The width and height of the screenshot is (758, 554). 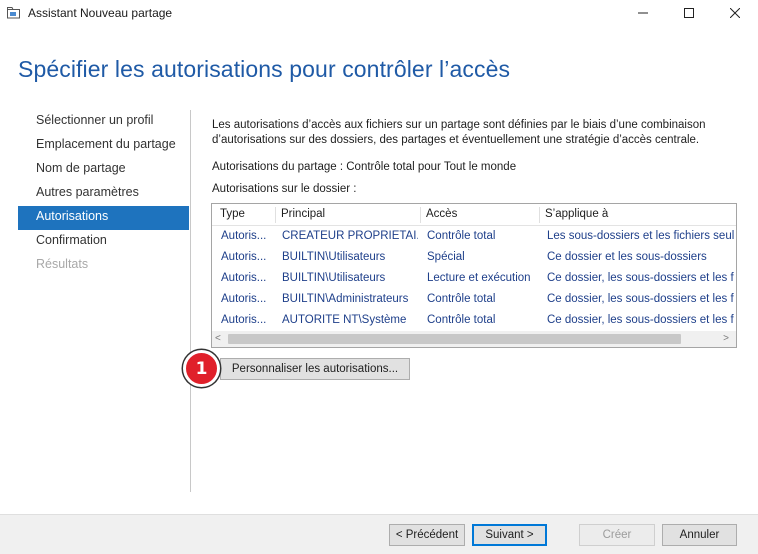 What do you see at coordinates (62, 264) in the screenshot?
I see `nav-item-results: Résultats` at bounding box center [62, 264].